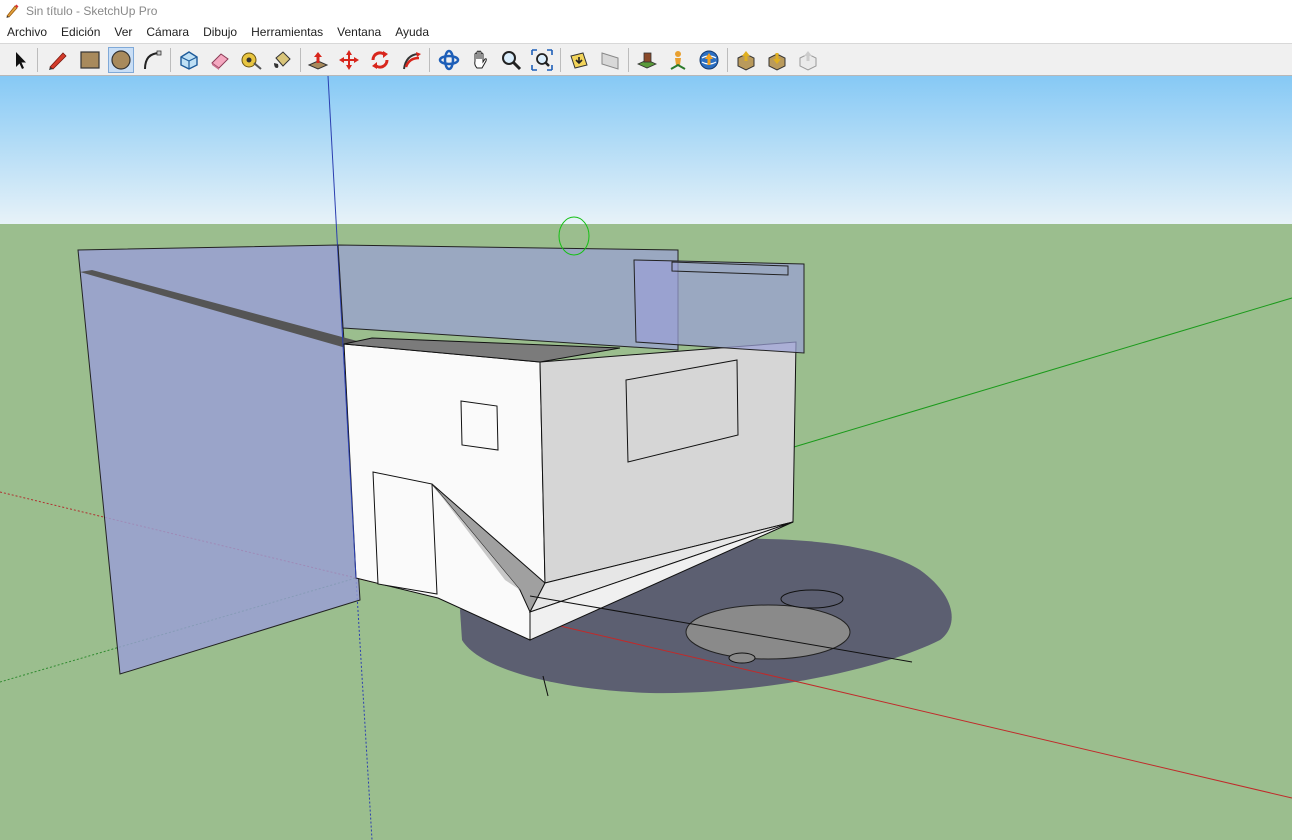 The width and height of the screenshot is (1292, 840). I want to click on tape-measure-icon, so click(251, 61).